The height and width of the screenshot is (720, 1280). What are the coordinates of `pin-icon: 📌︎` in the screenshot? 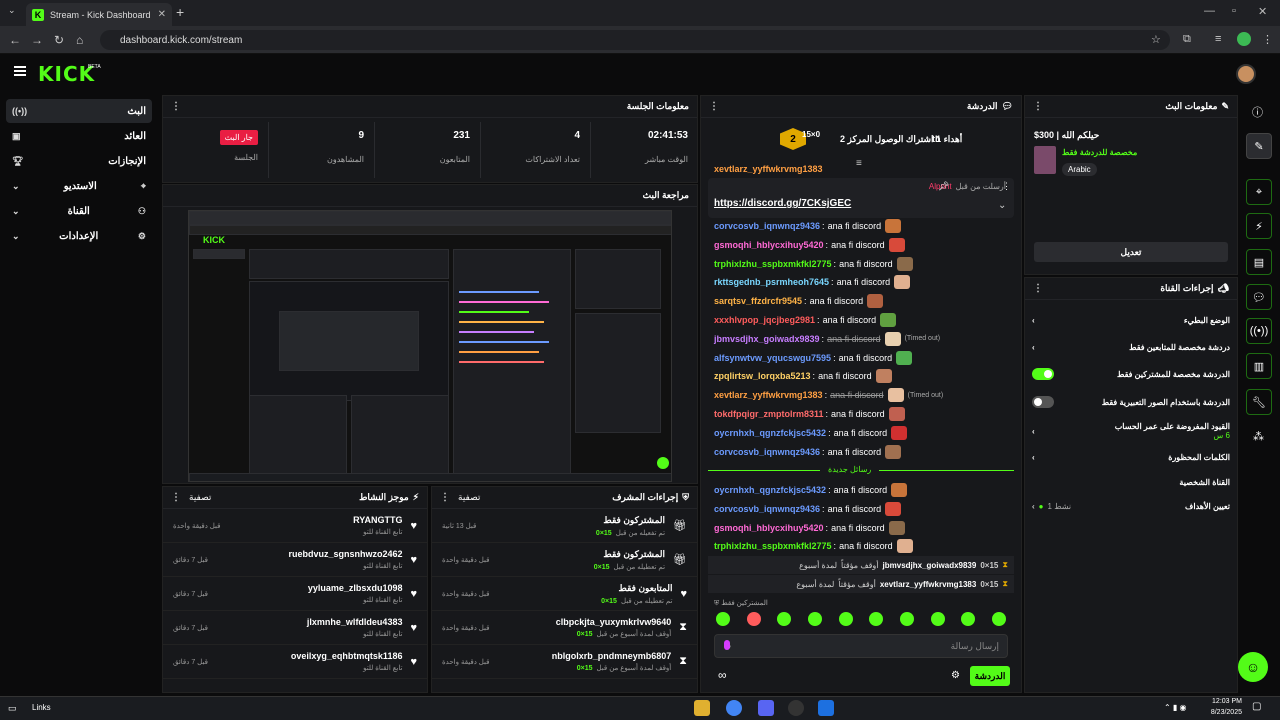 It's located at (943, 186).